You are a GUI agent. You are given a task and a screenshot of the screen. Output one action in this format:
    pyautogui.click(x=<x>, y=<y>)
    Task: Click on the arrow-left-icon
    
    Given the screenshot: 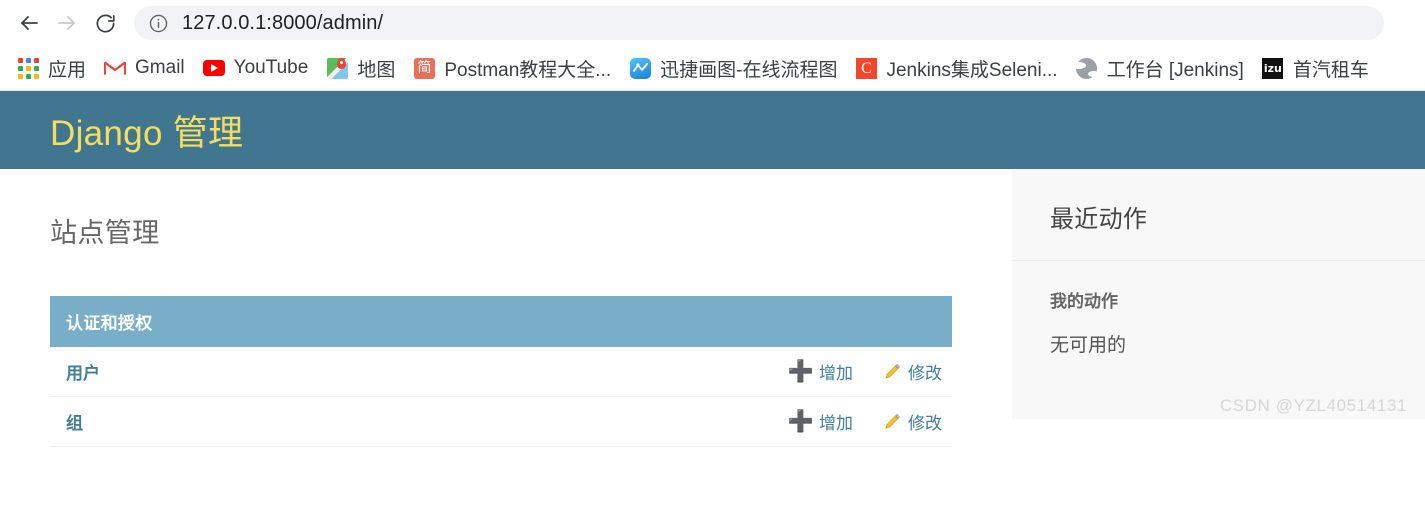 What is the action you would take?
    pyautogui.click(x=29, y=23)
    